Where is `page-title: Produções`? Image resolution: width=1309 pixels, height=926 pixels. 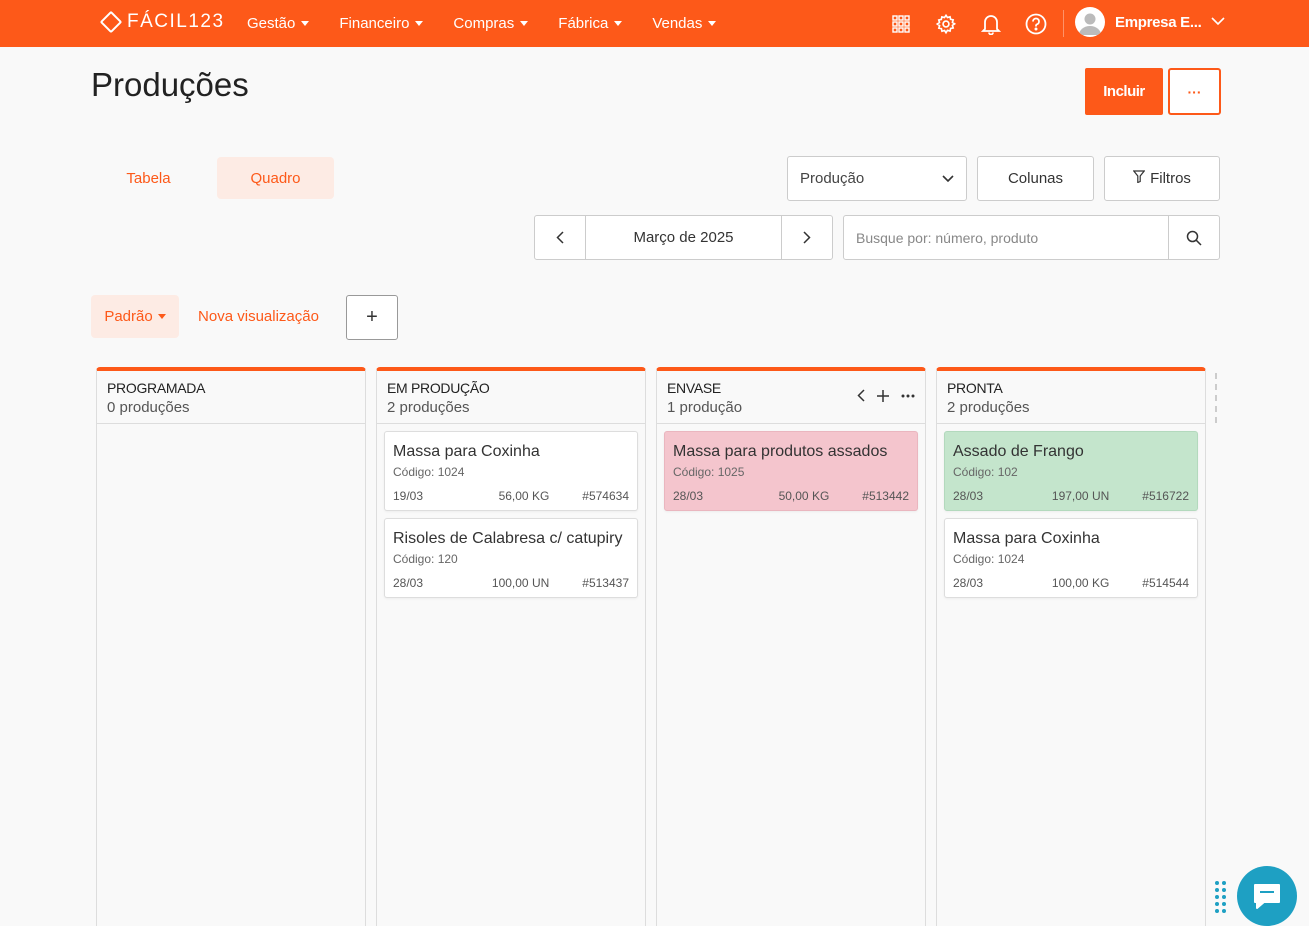
page-title: Produções is located at coordinates (170, 84).